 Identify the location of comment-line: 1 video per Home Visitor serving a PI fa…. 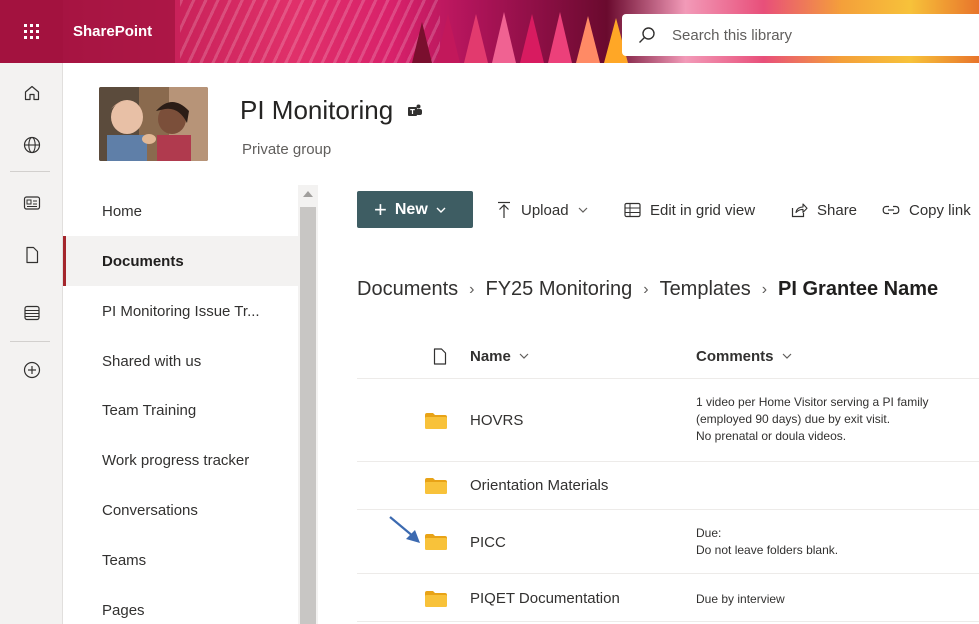
(812, 402).